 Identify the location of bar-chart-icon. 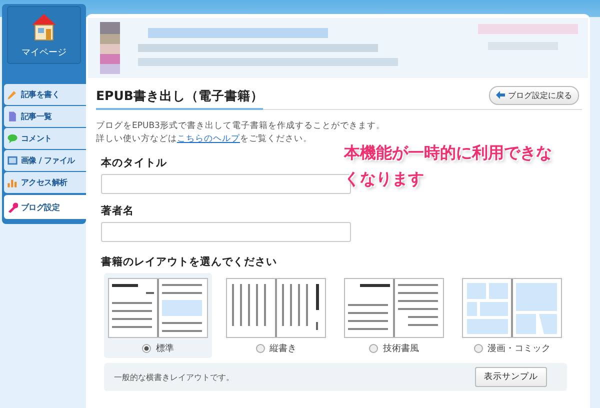
(12, 182).